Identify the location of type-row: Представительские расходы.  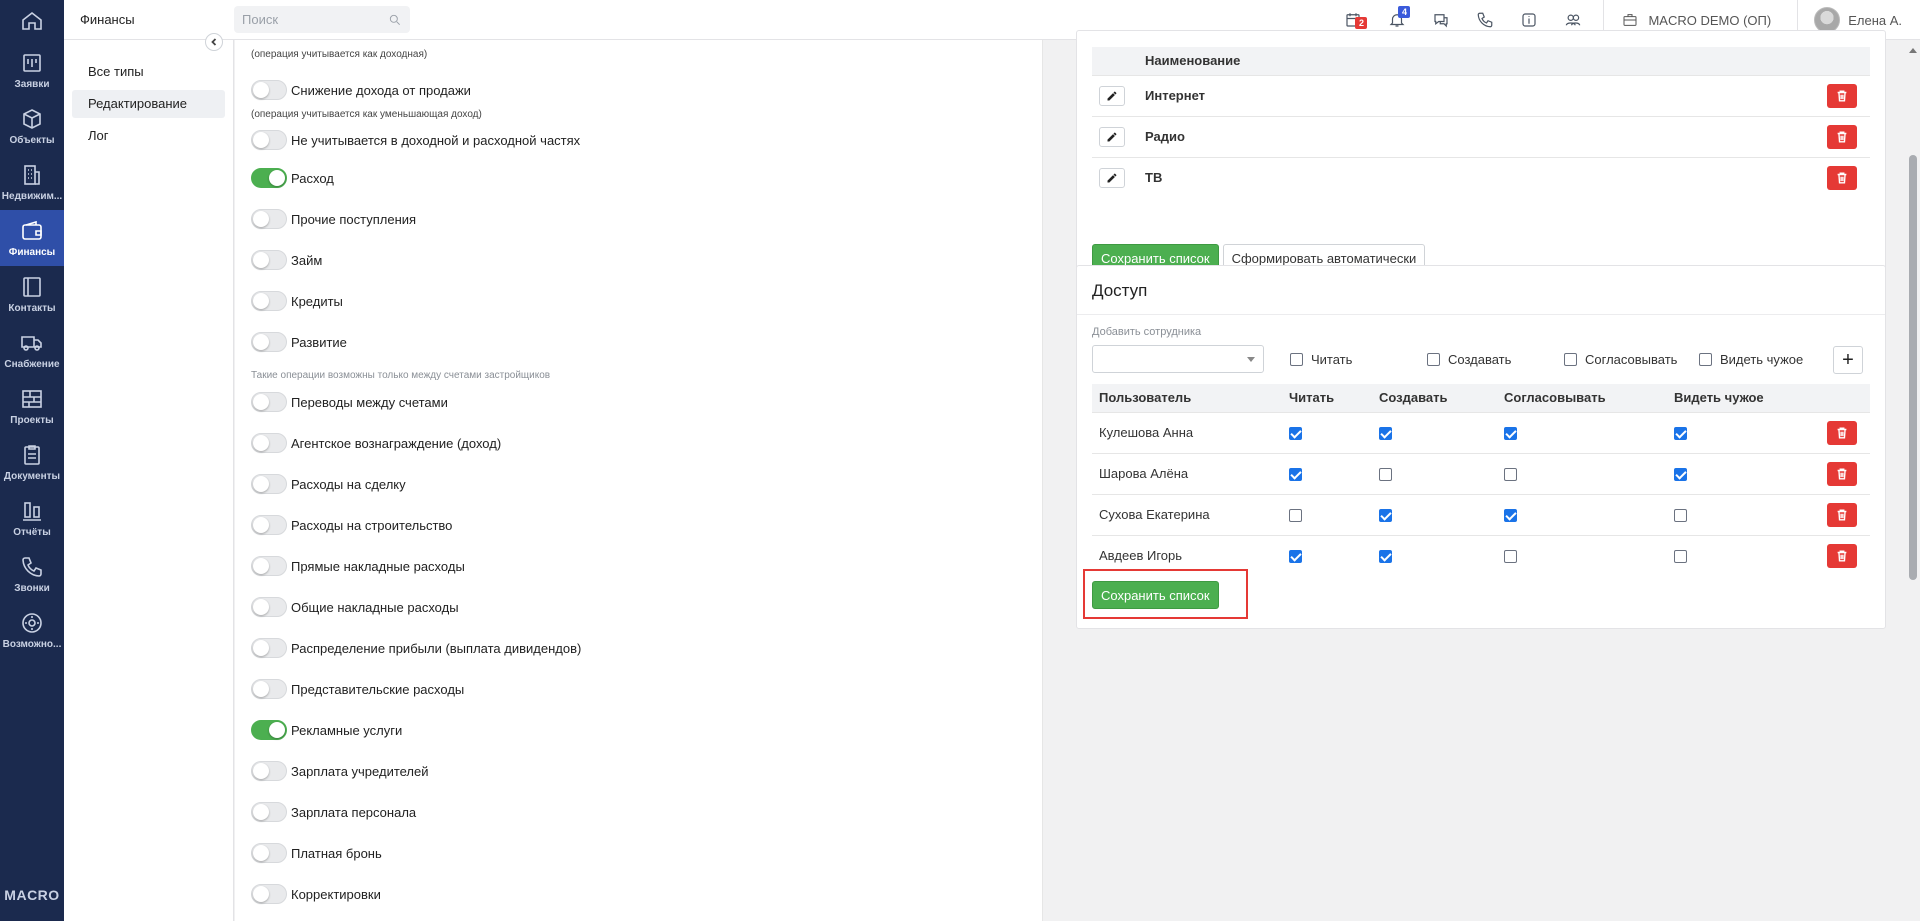
(357, 689).